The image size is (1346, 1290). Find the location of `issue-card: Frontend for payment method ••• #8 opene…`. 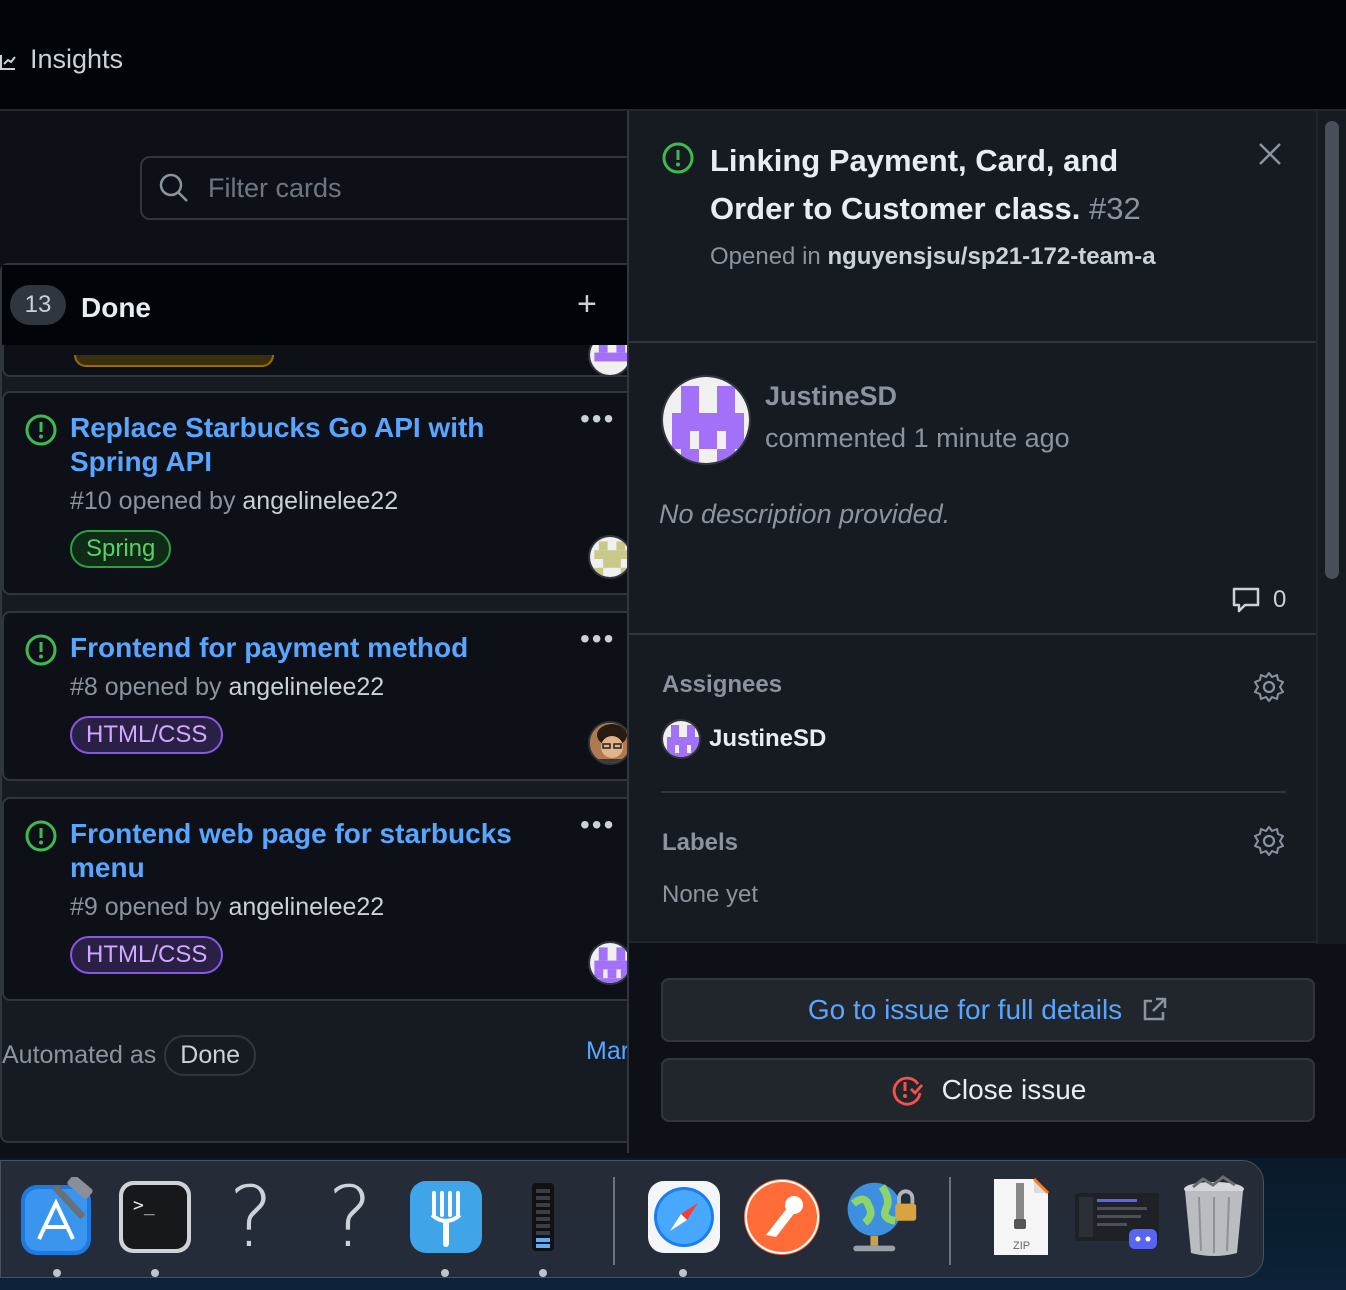

issue-card: Frontend for payment method ••• #8 opene… is located at coordinates (314, 696).